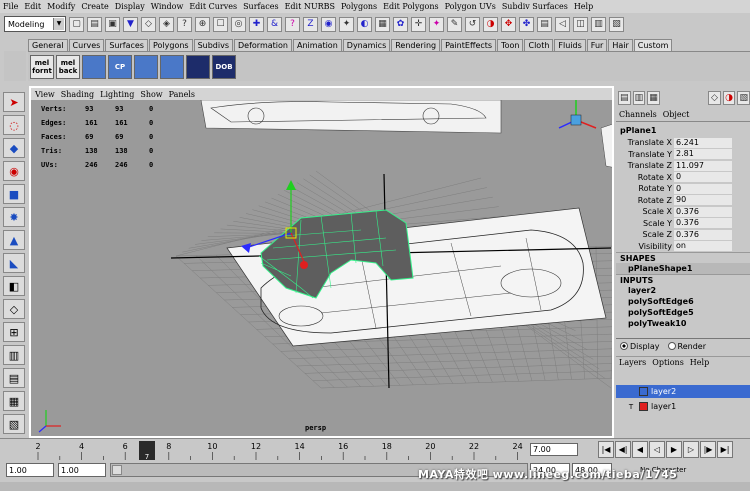 This screenshot has height=491, width=750. I want to click on new-scene-icon: ▢, so click(76, 24).